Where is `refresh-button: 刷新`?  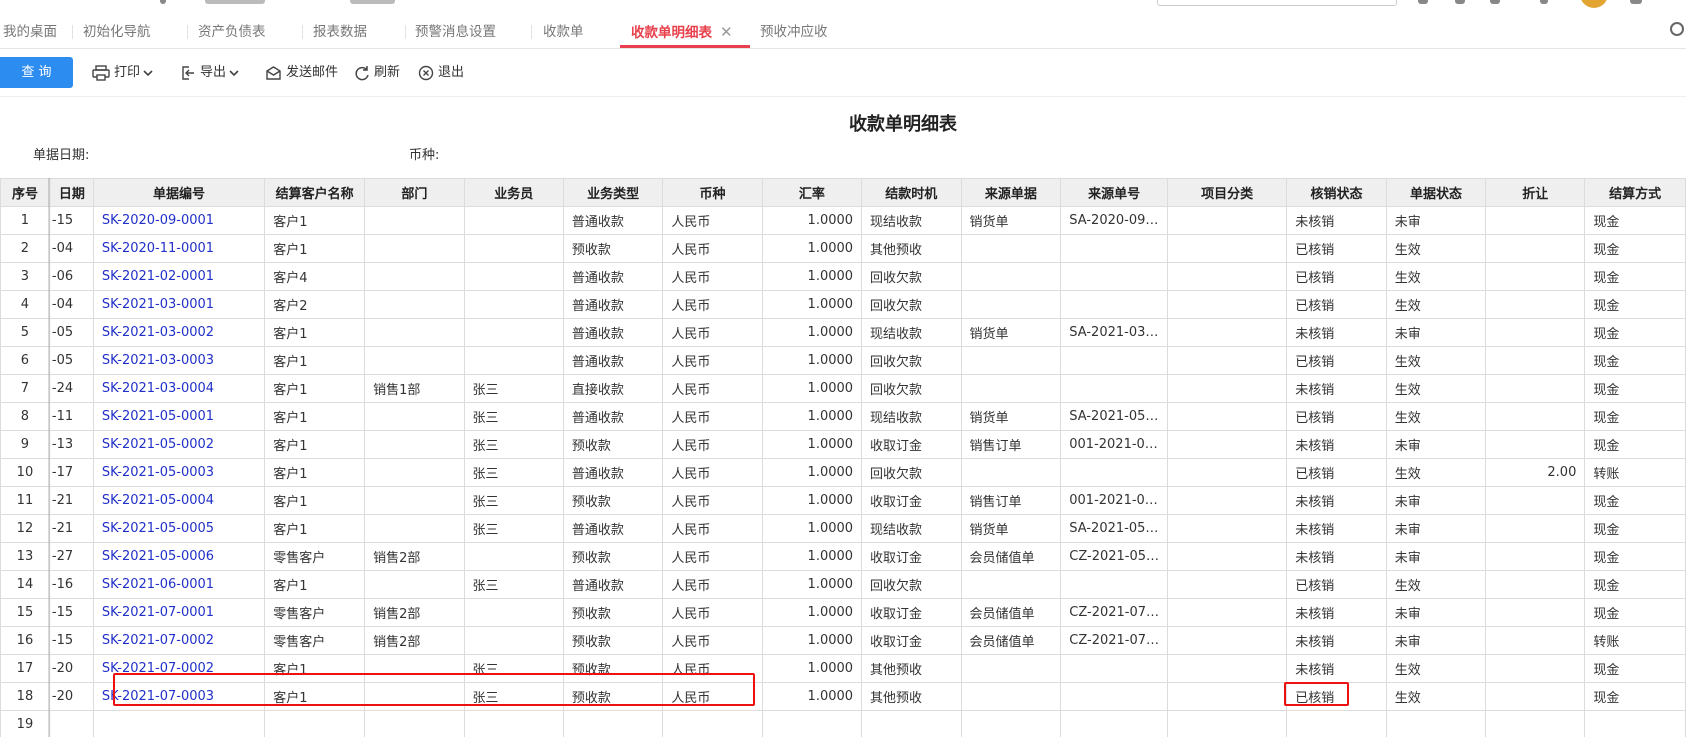
refresh-button: 刷新 is located at coordinates (377, 73).